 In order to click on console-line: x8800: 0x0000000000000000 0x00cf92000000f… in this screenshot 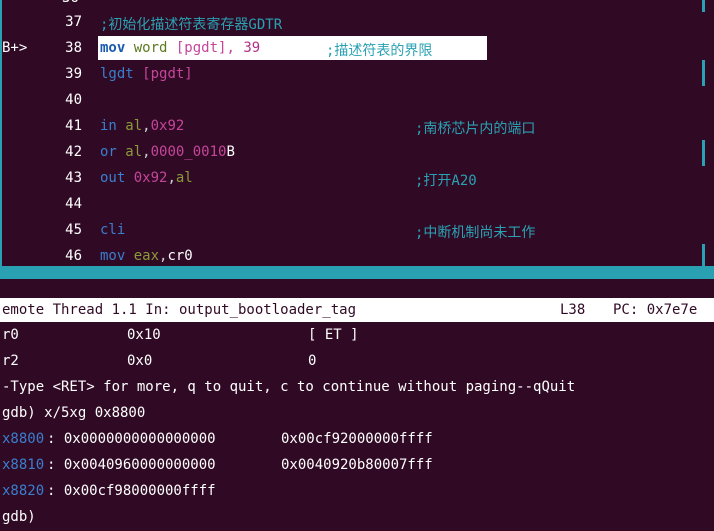, I will do `click(357, 440)`.